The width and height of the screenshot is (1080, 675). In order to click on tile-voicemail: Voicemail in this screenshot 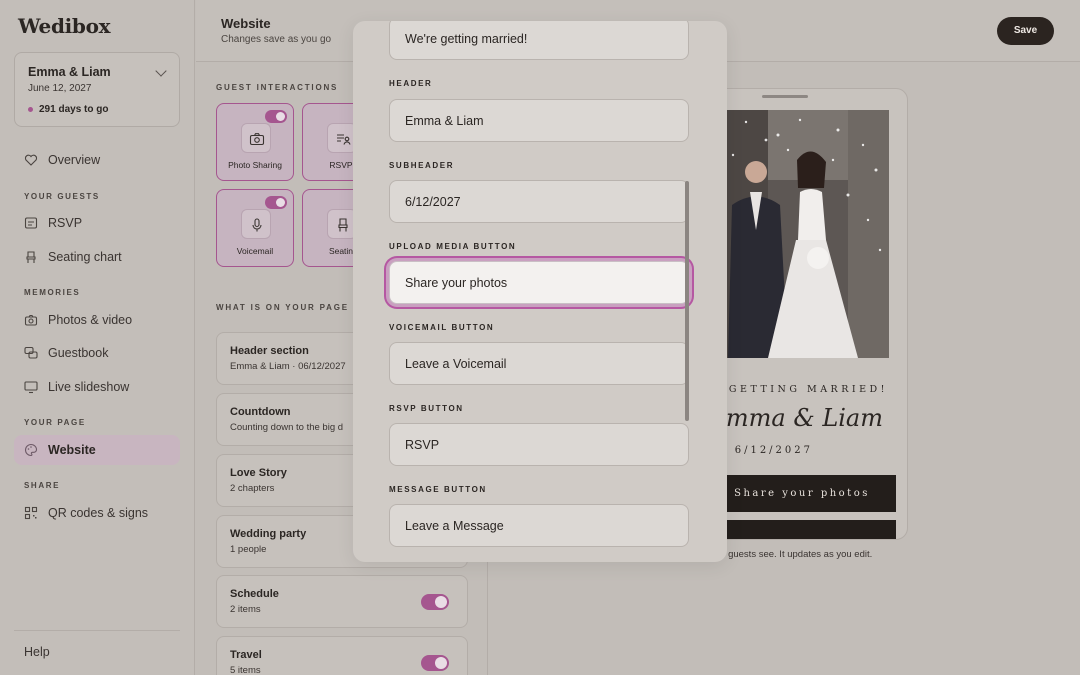, I will do `click(255, 228)`.